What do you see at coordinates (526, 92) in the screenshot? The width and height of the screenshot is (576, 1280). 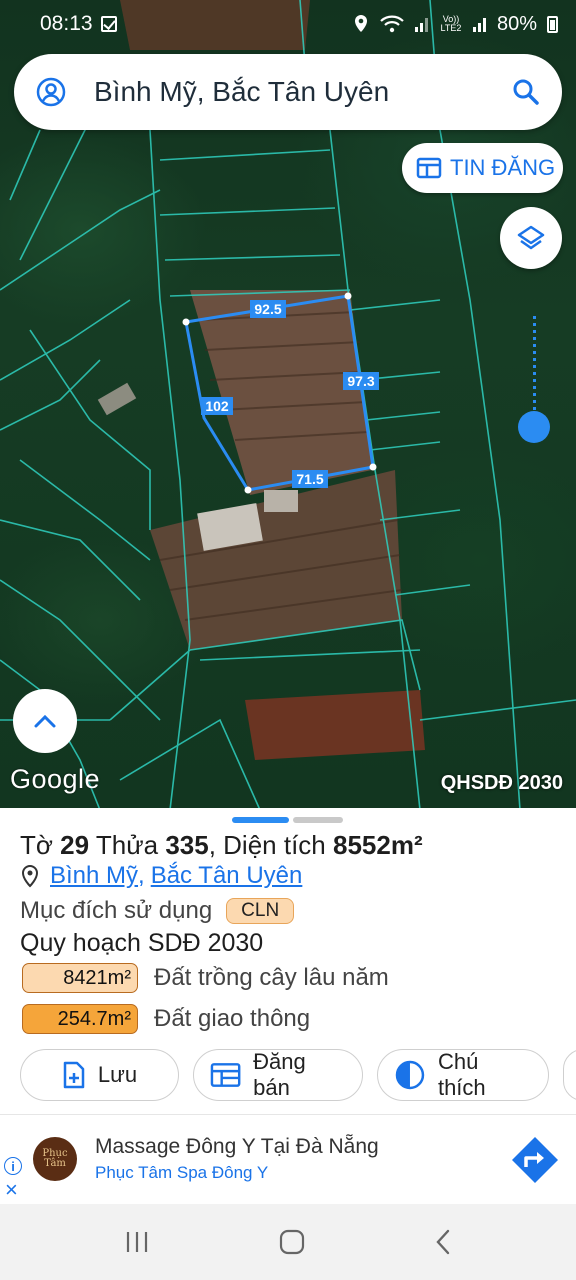 I see `search-icon` at bounding box center [526, 92].